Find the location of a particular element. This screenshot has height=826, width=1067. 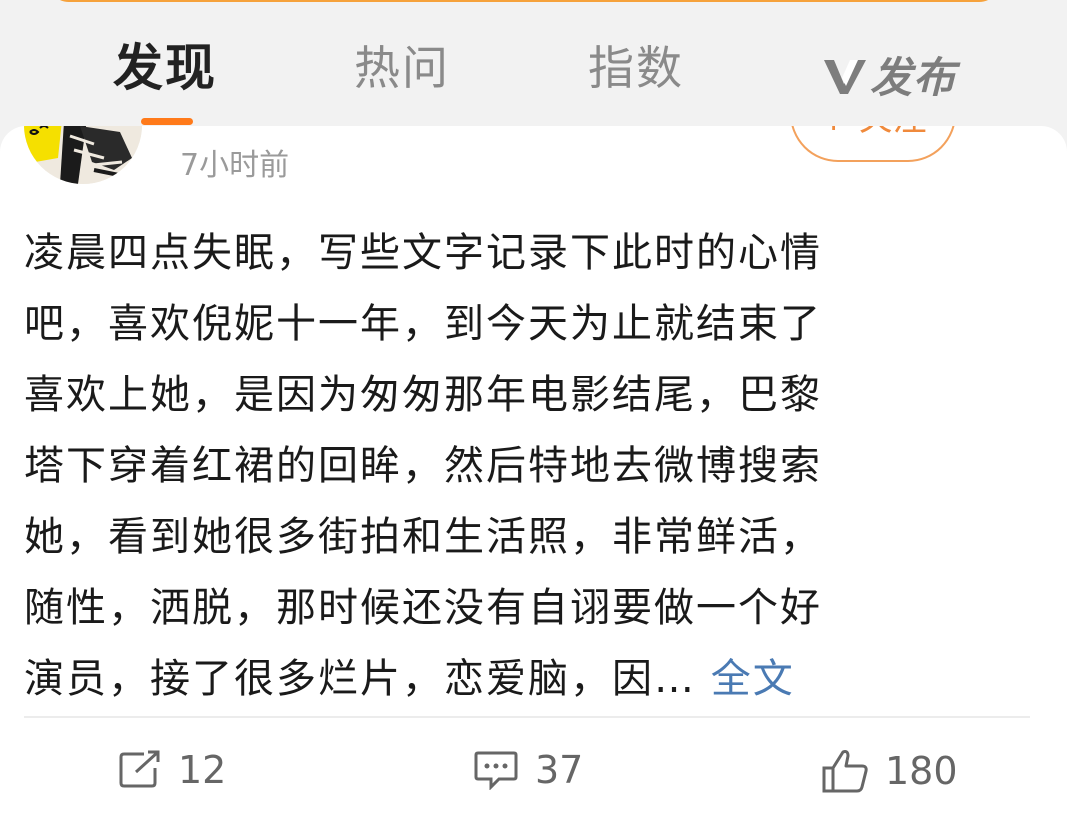

post-line: 喜欢上她，是因为匆匆那年电影结尾，巴黎 is located at coordinates (423, 395).